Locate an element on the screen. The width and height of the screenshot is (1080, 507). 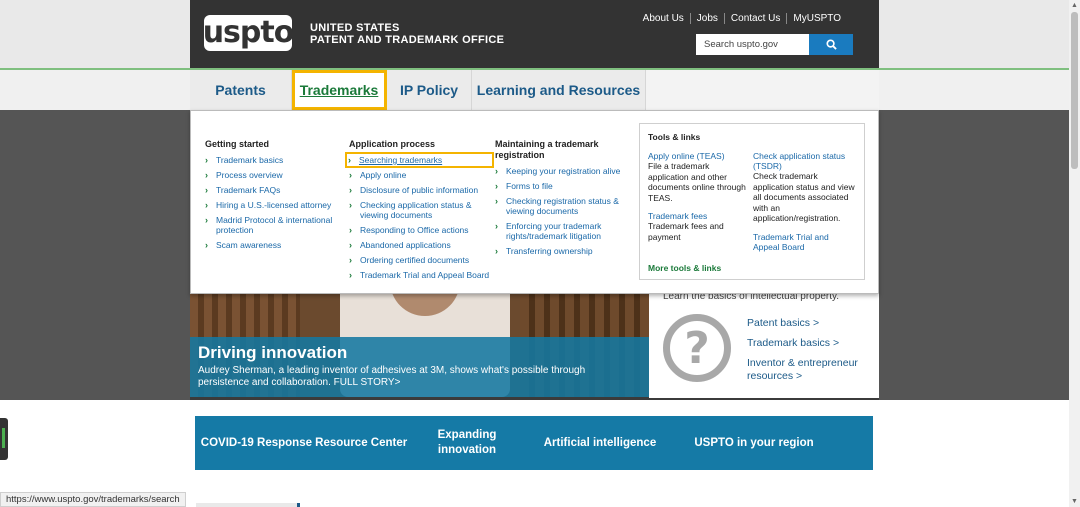
menu-link-ttab: › Trademark Trial and Appeal Board is located at coordinates (420, 275).